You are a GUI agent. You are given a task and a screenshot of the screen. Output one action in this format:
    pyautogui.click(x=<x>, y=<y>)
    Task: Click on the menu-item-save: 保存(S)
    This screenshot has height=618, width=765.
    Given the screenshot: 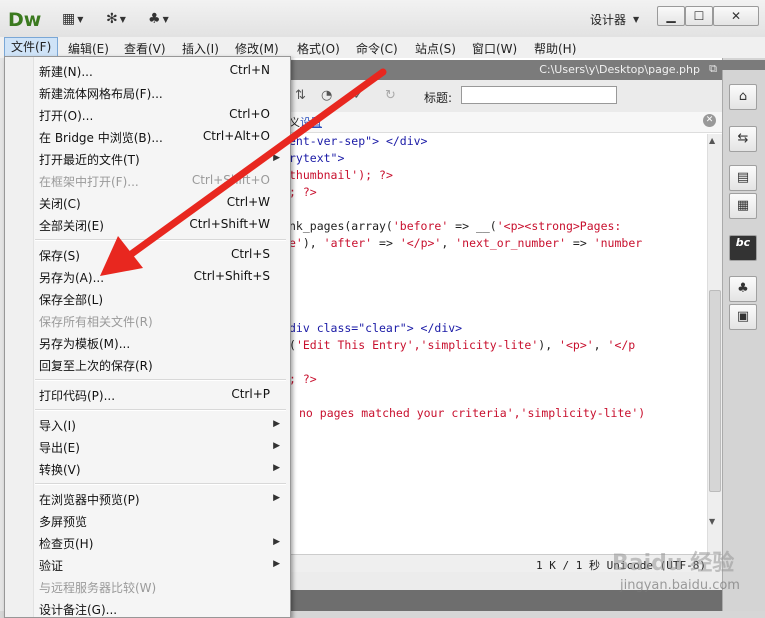 What is the action you would take?
    pyautogui.click(x=59, y=255)
    